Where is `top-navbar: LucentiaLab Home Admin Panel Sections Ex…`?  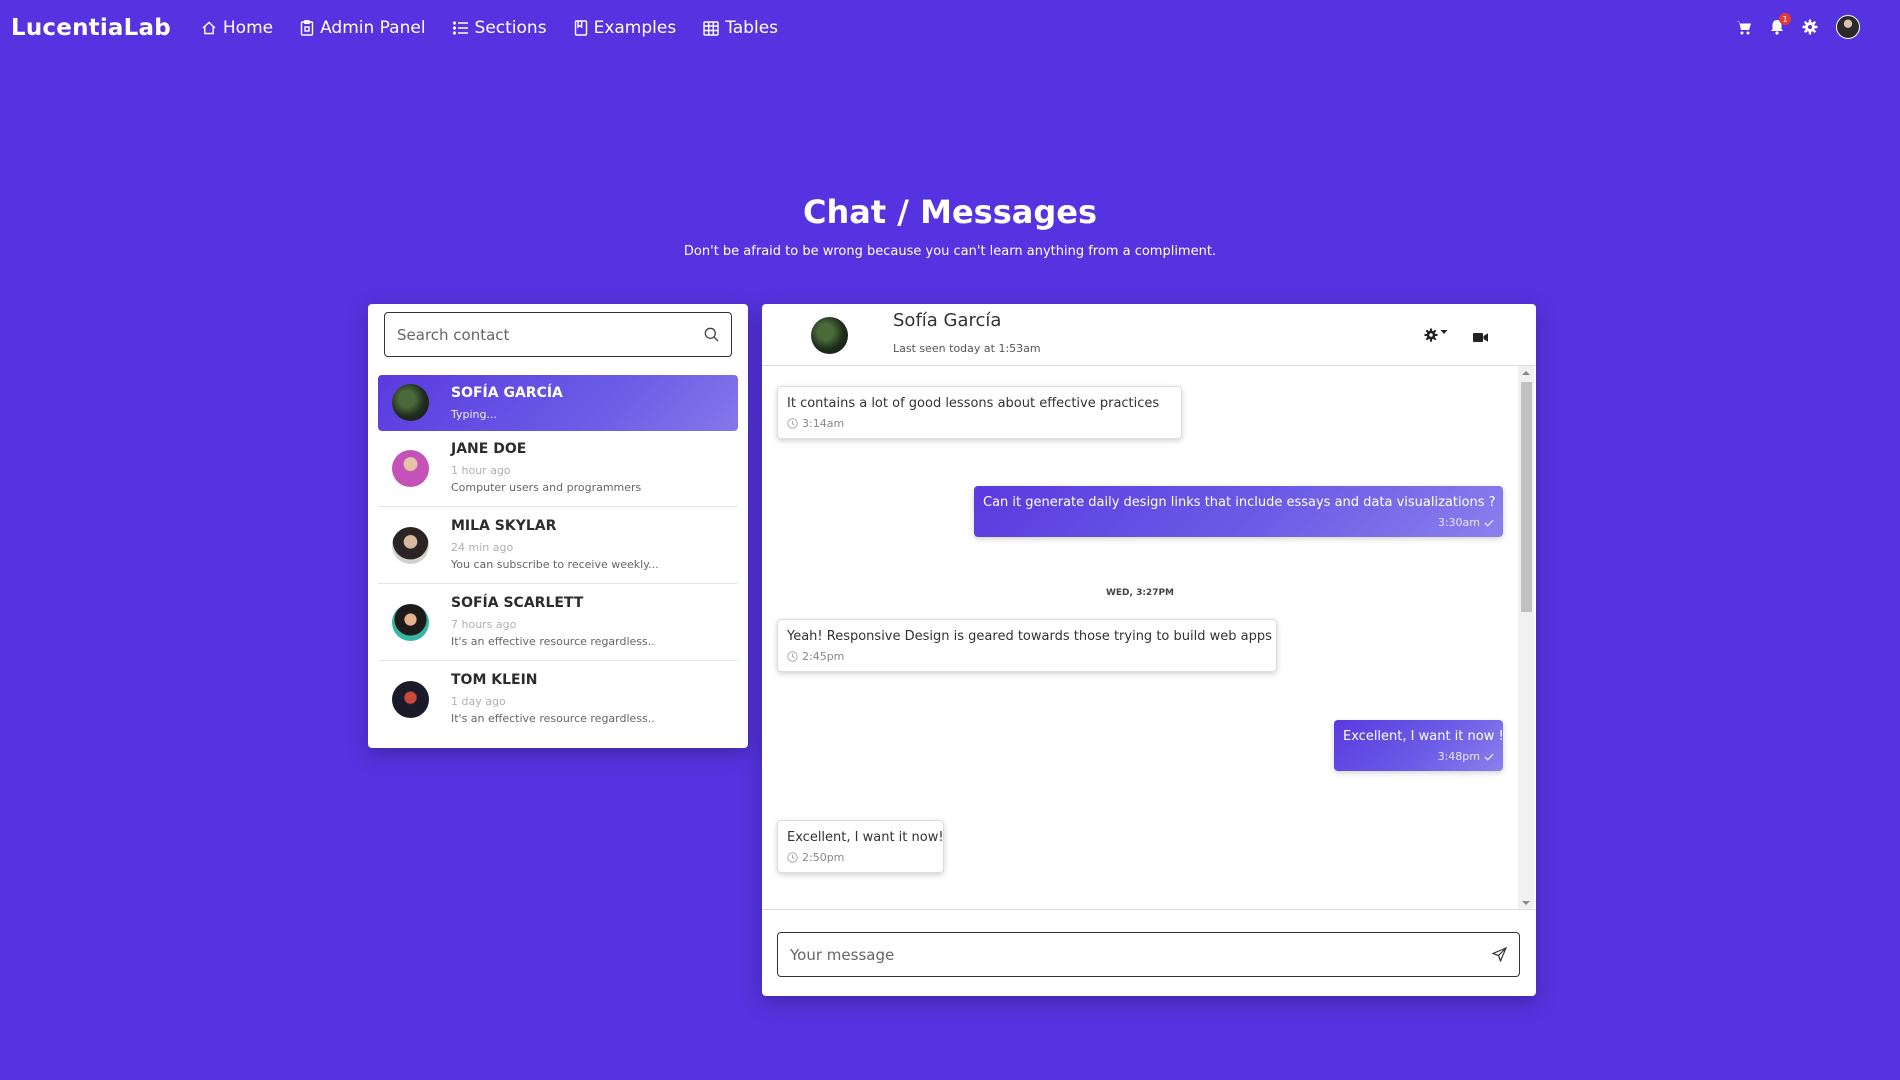
top-navbar: LucentiaLab Home Admin Panel Sections Ex… is located at coordinates (950, 28).